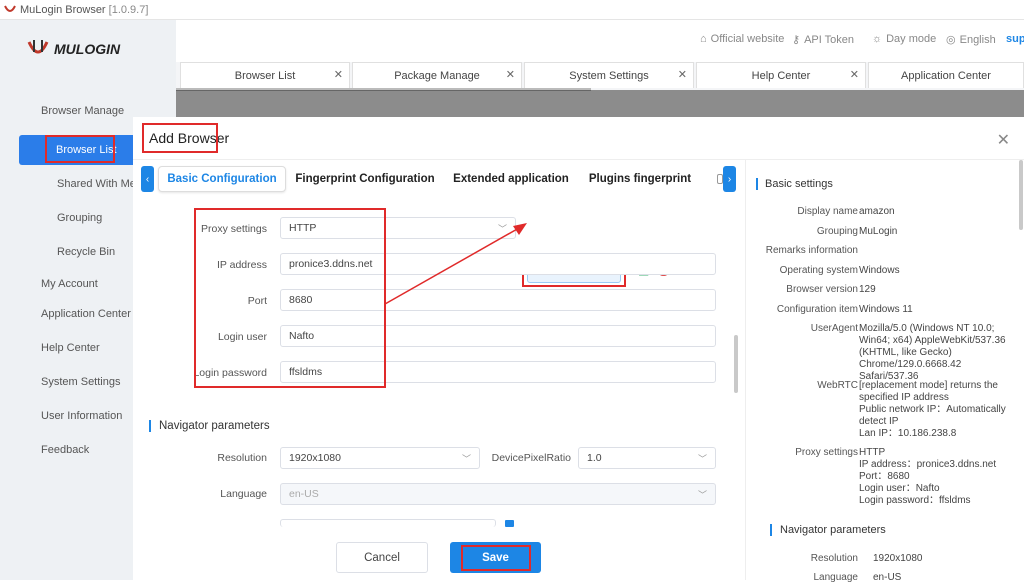 The height and width of the screenshot is (584, 1024). I want to click on sidebar-item-shared: Shared With Me, so click(96, 184).